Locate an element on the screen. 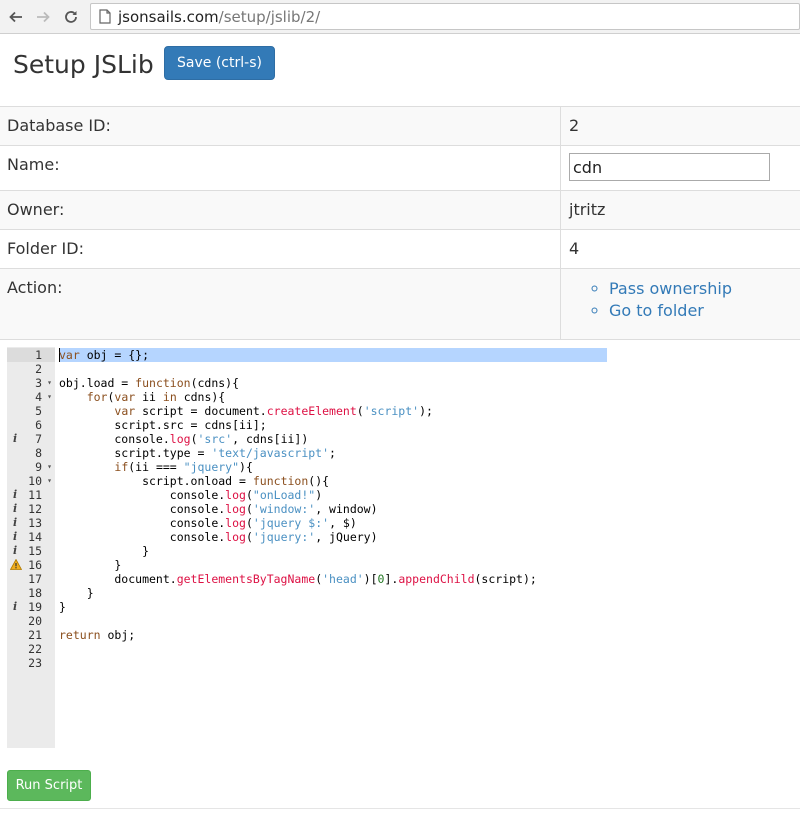 The height and width of the screenshot is (822, 800). line-number: 15 is located at coordinates (35, 551).